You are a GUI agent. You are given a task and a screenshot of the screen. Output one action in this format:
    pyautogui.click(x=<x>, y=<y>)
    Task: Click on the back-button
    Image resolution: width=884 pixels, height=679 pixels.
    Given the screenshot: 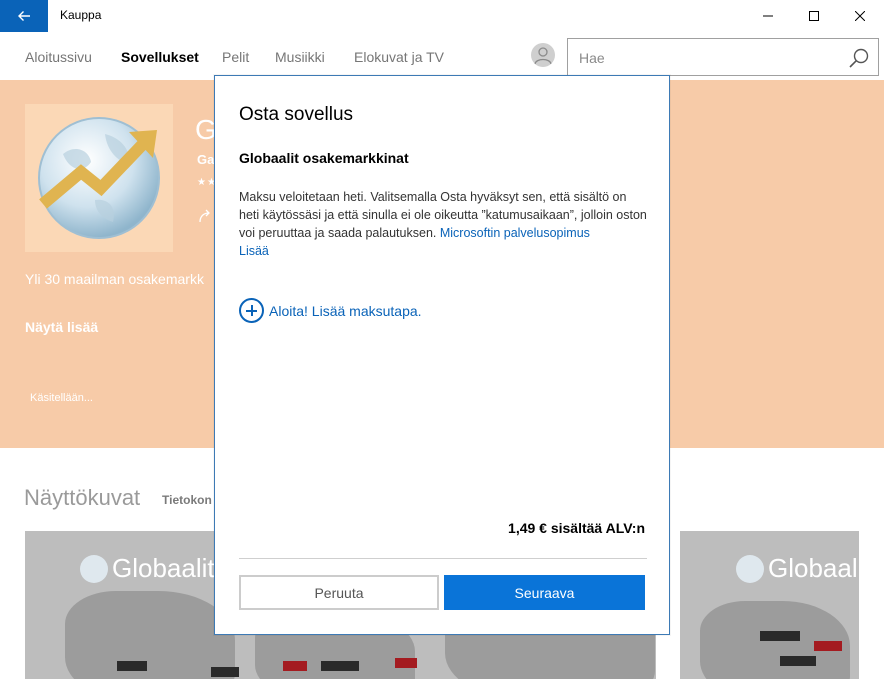 What is the action you would take?
    pyautogui.click(x=24, y=16)
    